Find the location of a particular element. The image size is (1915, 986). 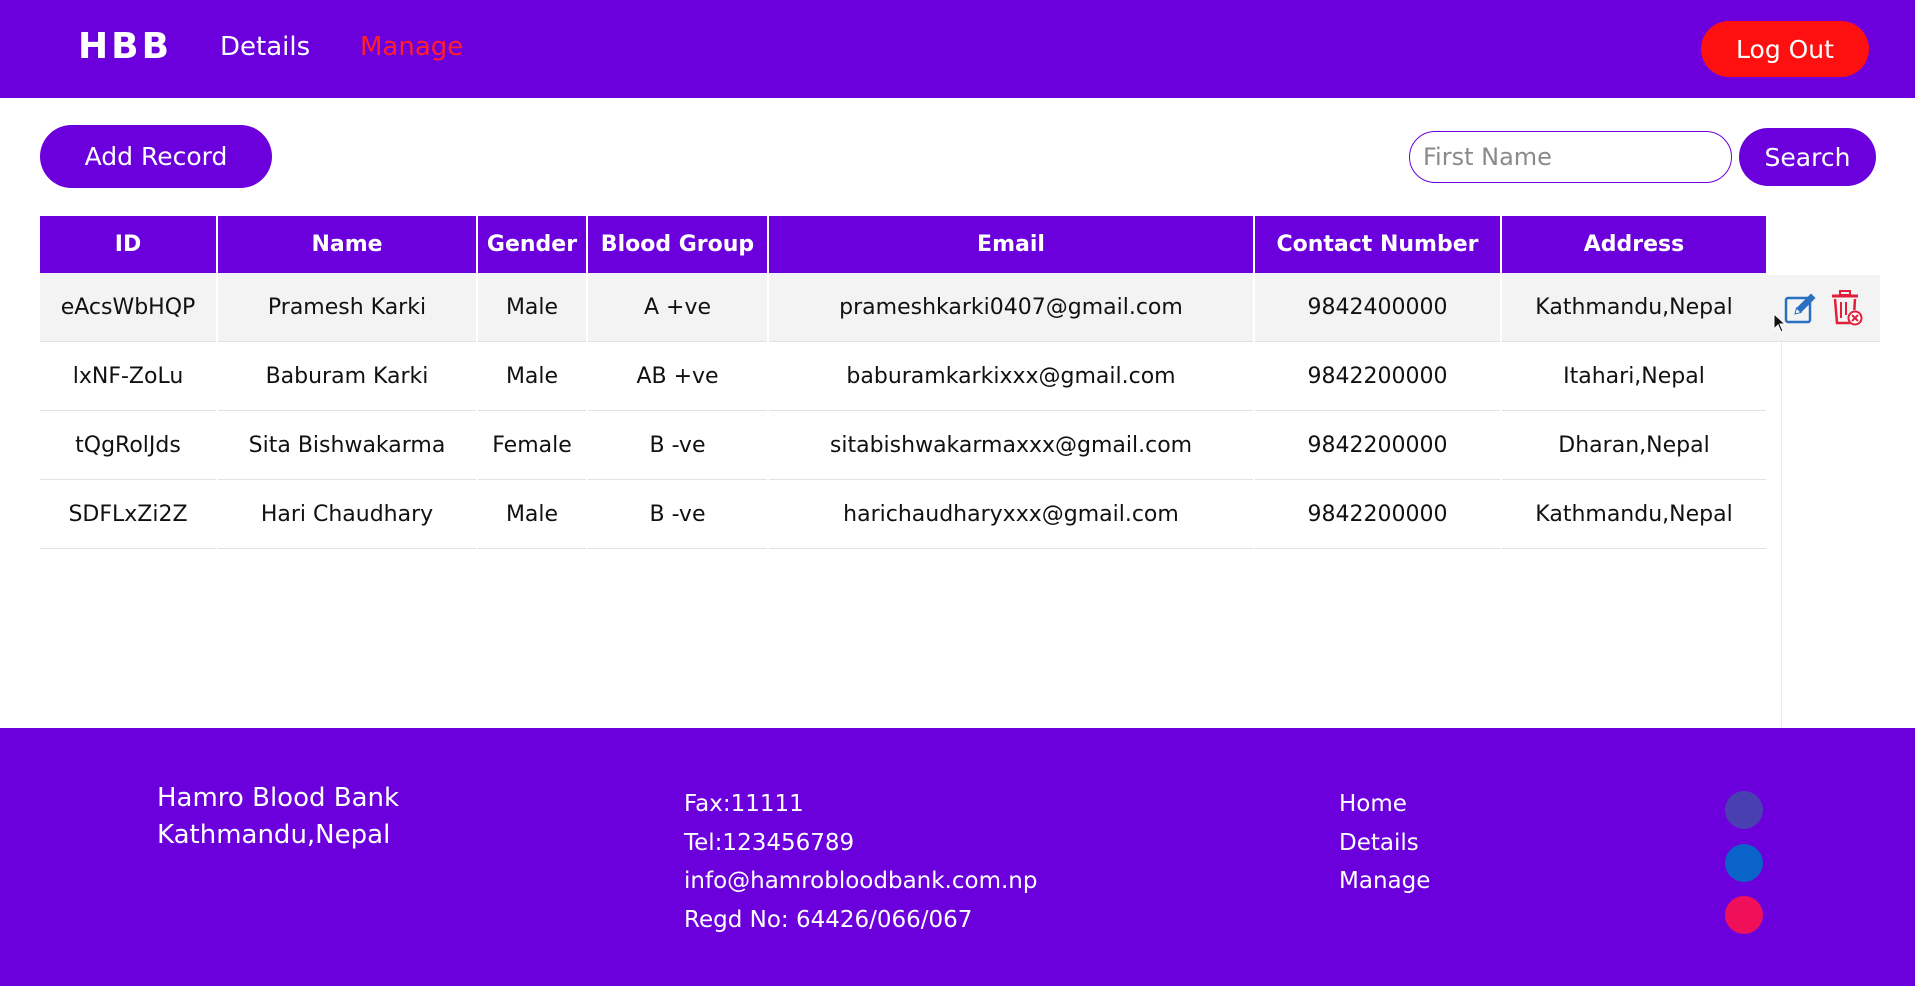

footer-link-manage: Manage is located at coordinates (1384, 881).